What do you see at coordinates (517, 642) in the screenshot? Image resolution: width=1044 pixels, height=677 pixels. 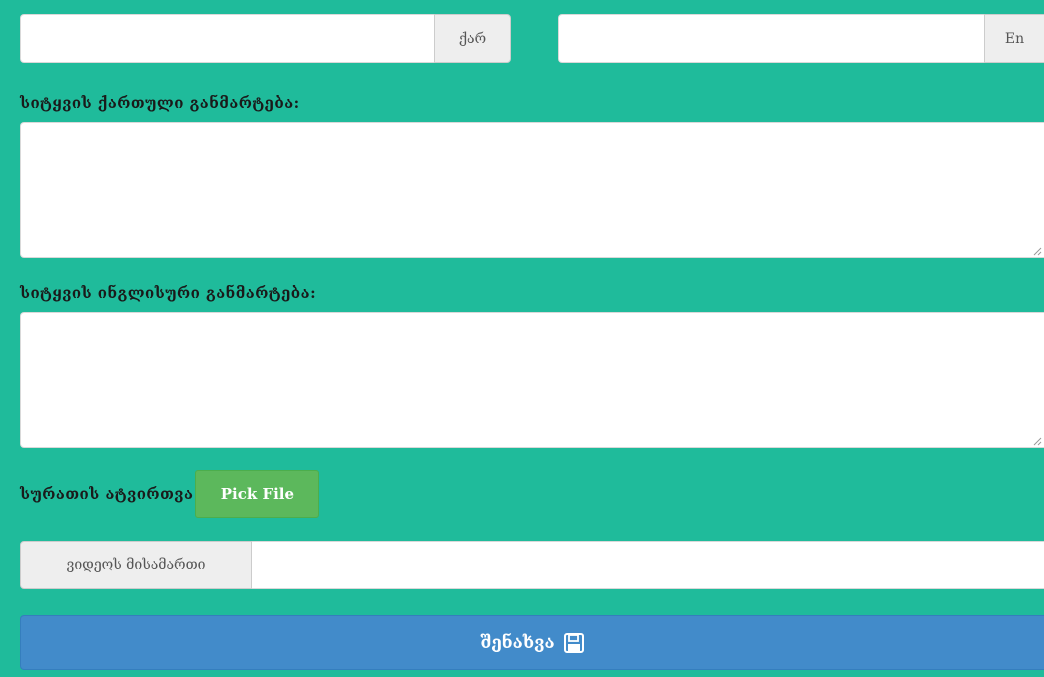 I see `save-button-label: შენახვა` at bounding box center [517, 642].